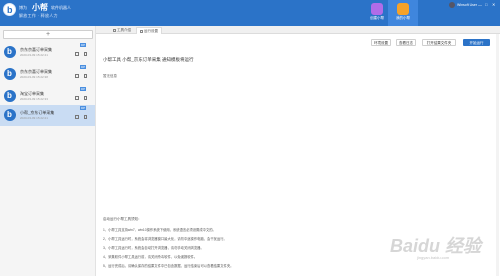 The image size is (500, 276). Describe the element at coordinates (159, 230) in the screenshot. I see `guide-item: 1、小帮工具支持win7、win10操作系统下使用，系统语言必须设置成中文的。` at that location.